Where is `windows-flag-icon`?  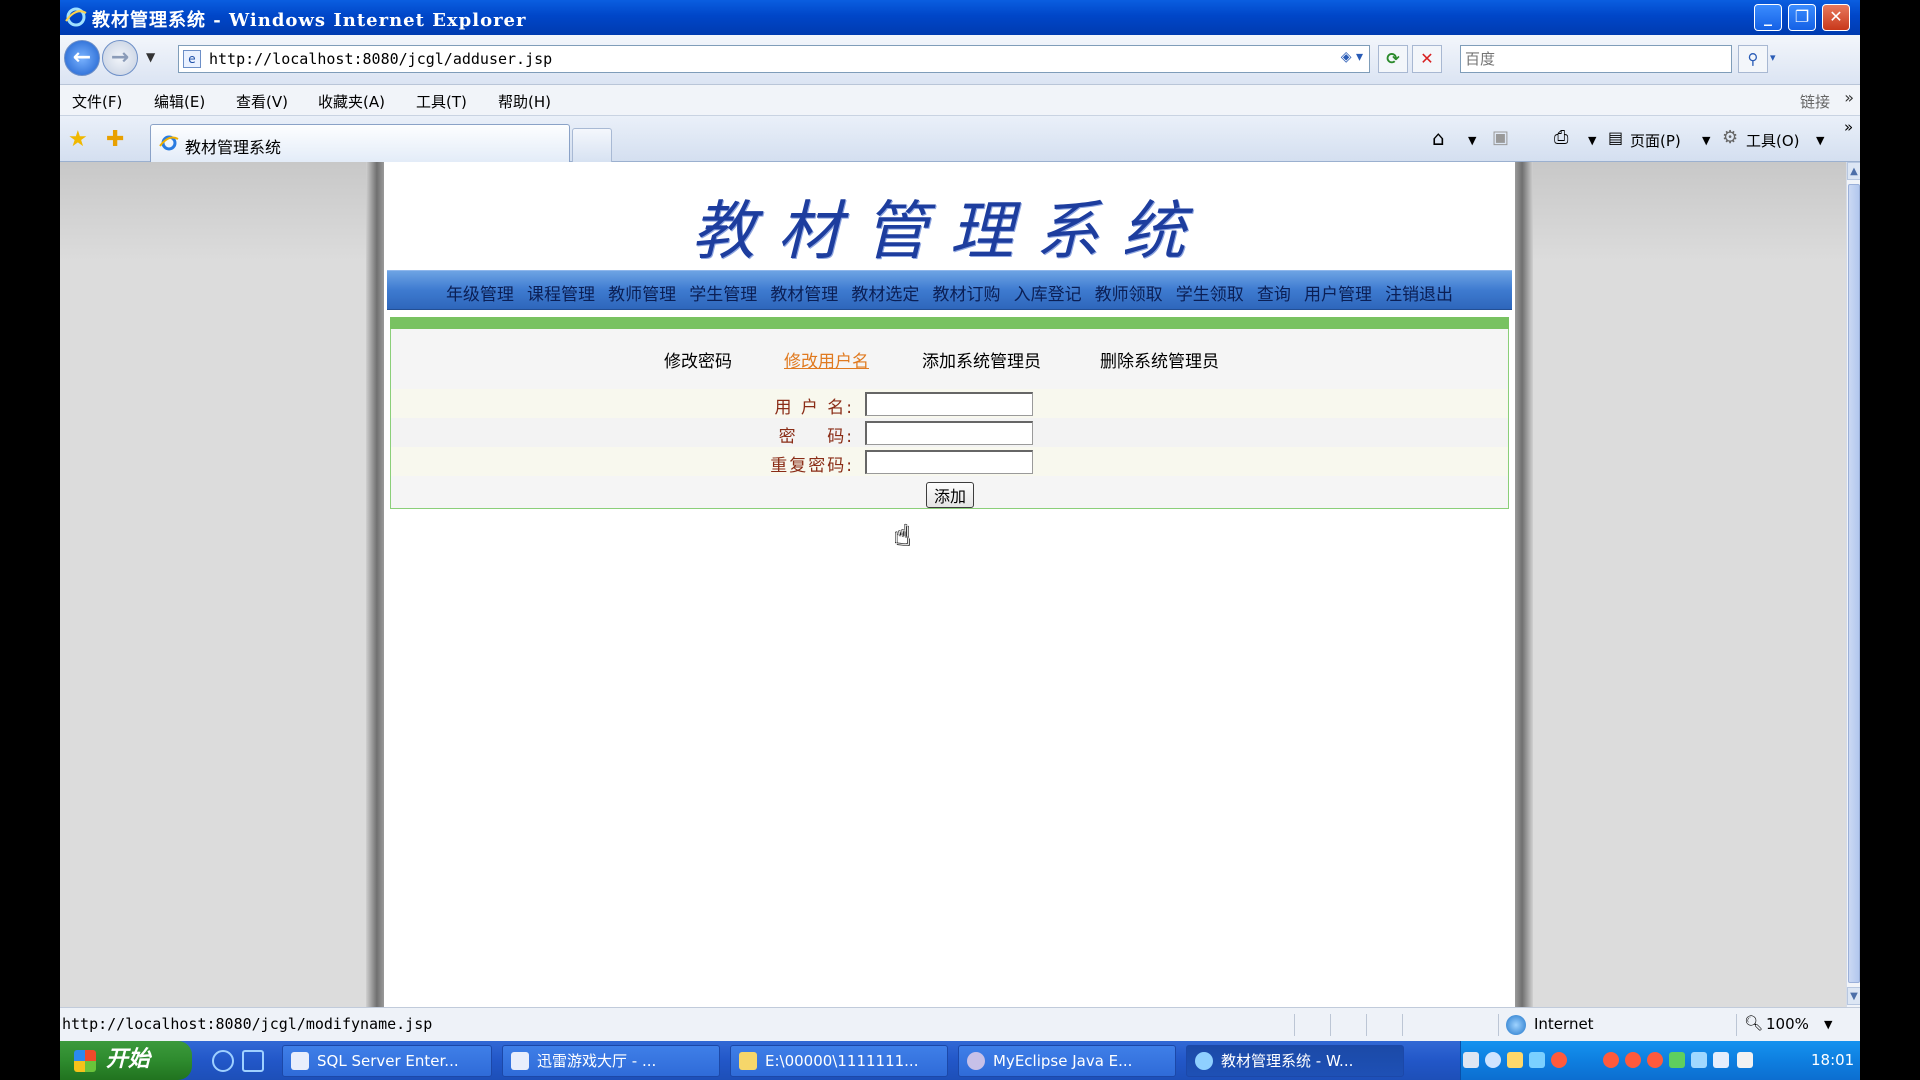 windows-flag-icon is located at coordinates (85, 1061).